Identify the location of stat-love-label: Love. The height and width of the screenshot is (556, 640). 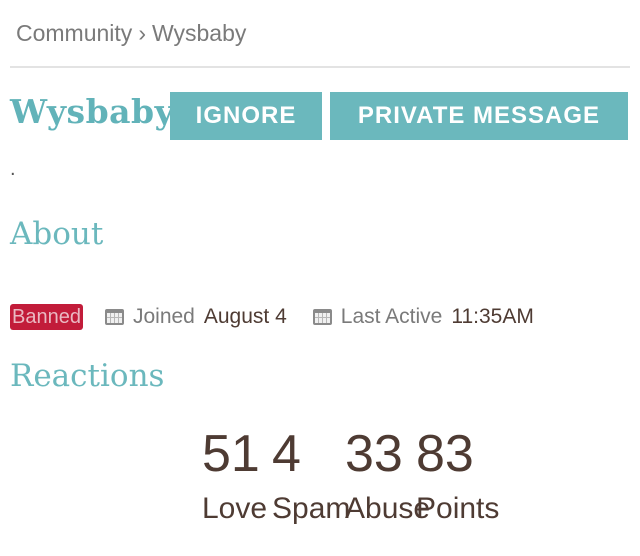
(235, 508).